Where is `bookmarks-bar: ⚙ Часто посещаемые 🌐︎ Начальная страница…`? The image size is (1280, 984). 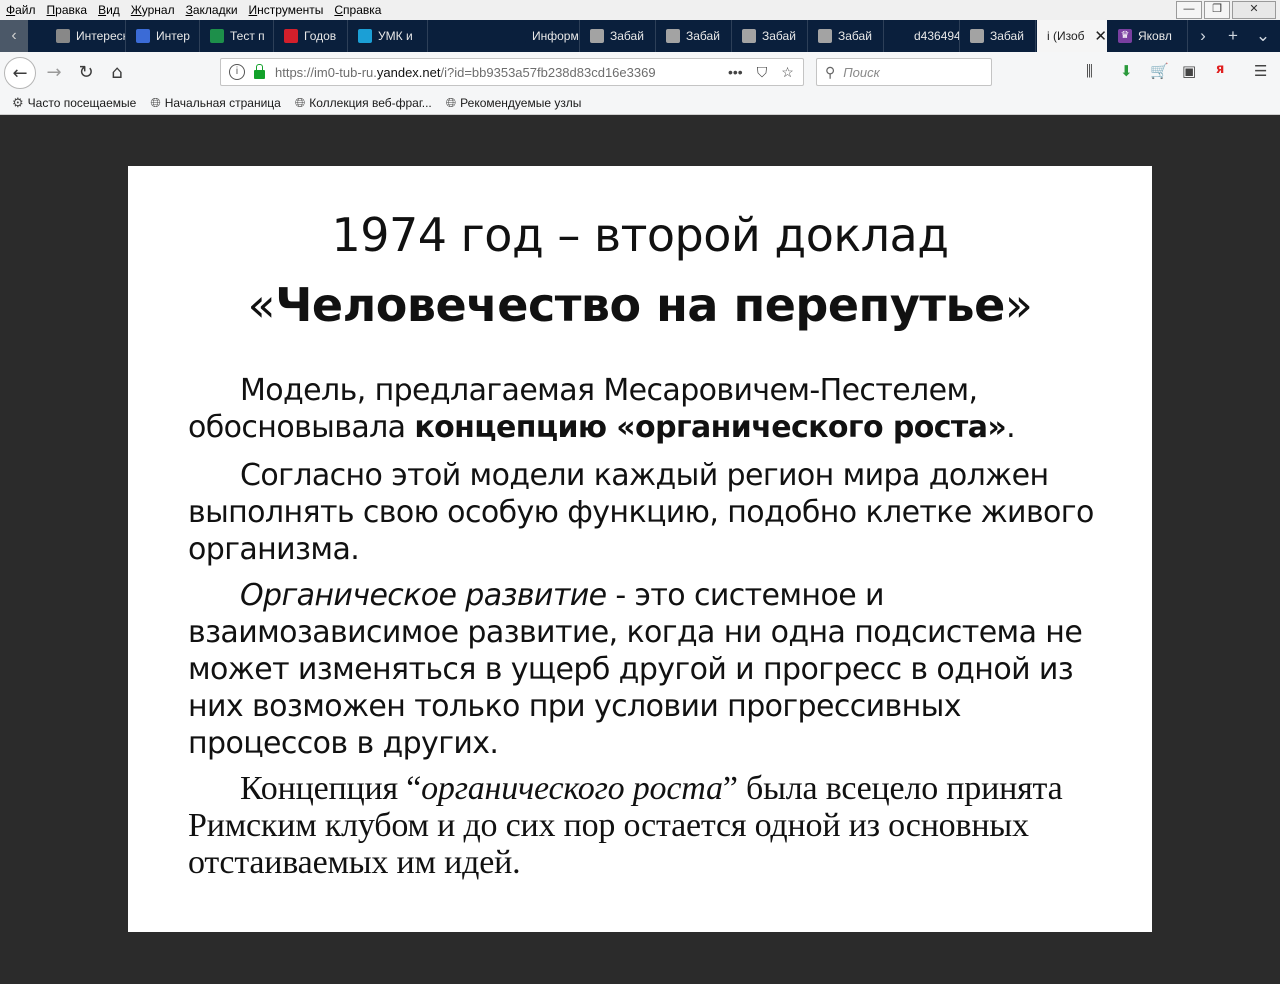 bookmarks-bar: ⚙ Часто посещаемые 🌐︎ Начальная страница… is located at coordinates (640, 103).